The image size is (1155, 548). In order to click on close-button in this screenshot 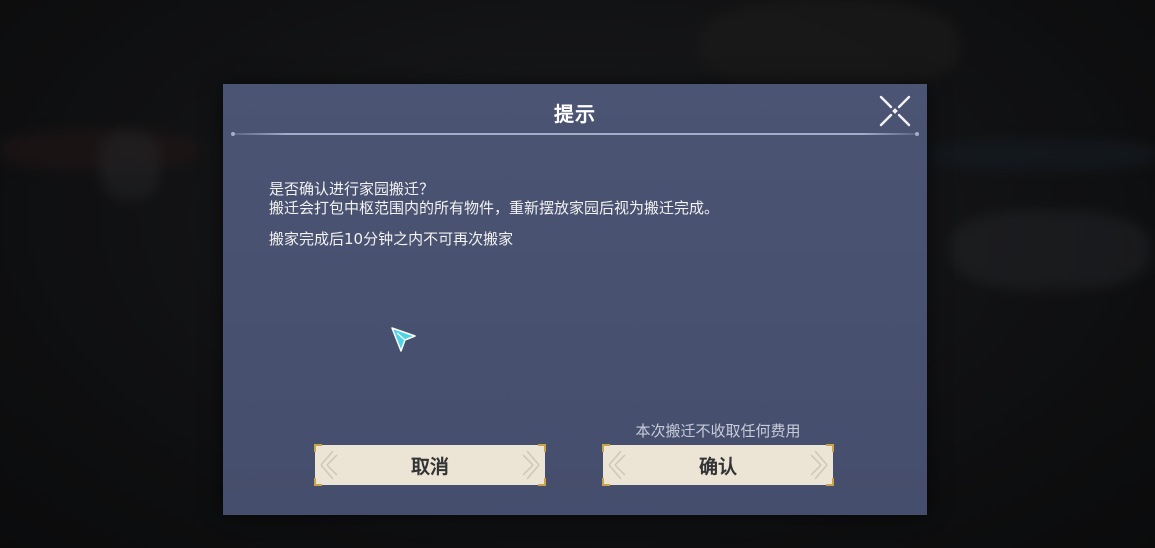, I will do `click(895, 111)`.